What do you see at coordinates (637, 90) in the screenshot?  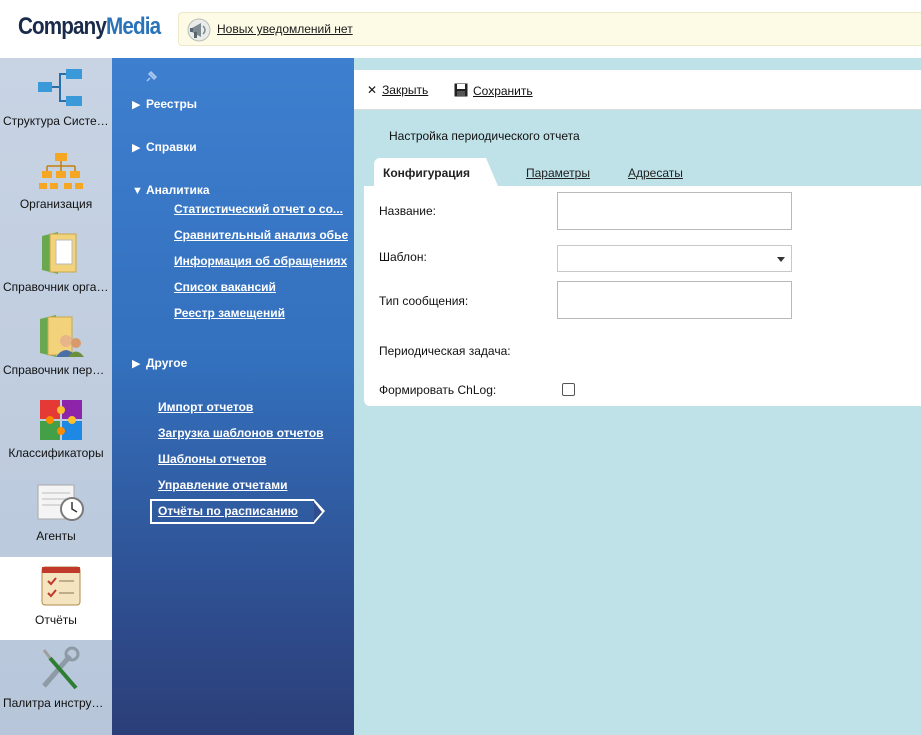 I see `toolbar: ✕ Закрыть Сохранить` at bounding box center [637, 90].